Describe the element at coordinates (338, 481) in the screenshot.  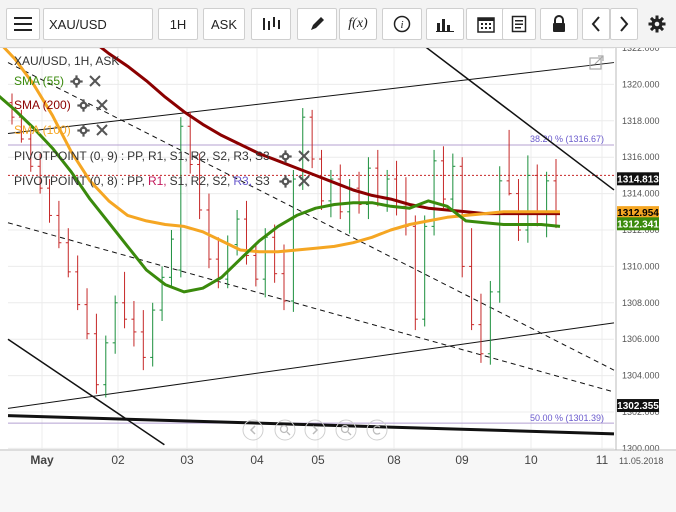
I see `x-axis-bg` at that location.